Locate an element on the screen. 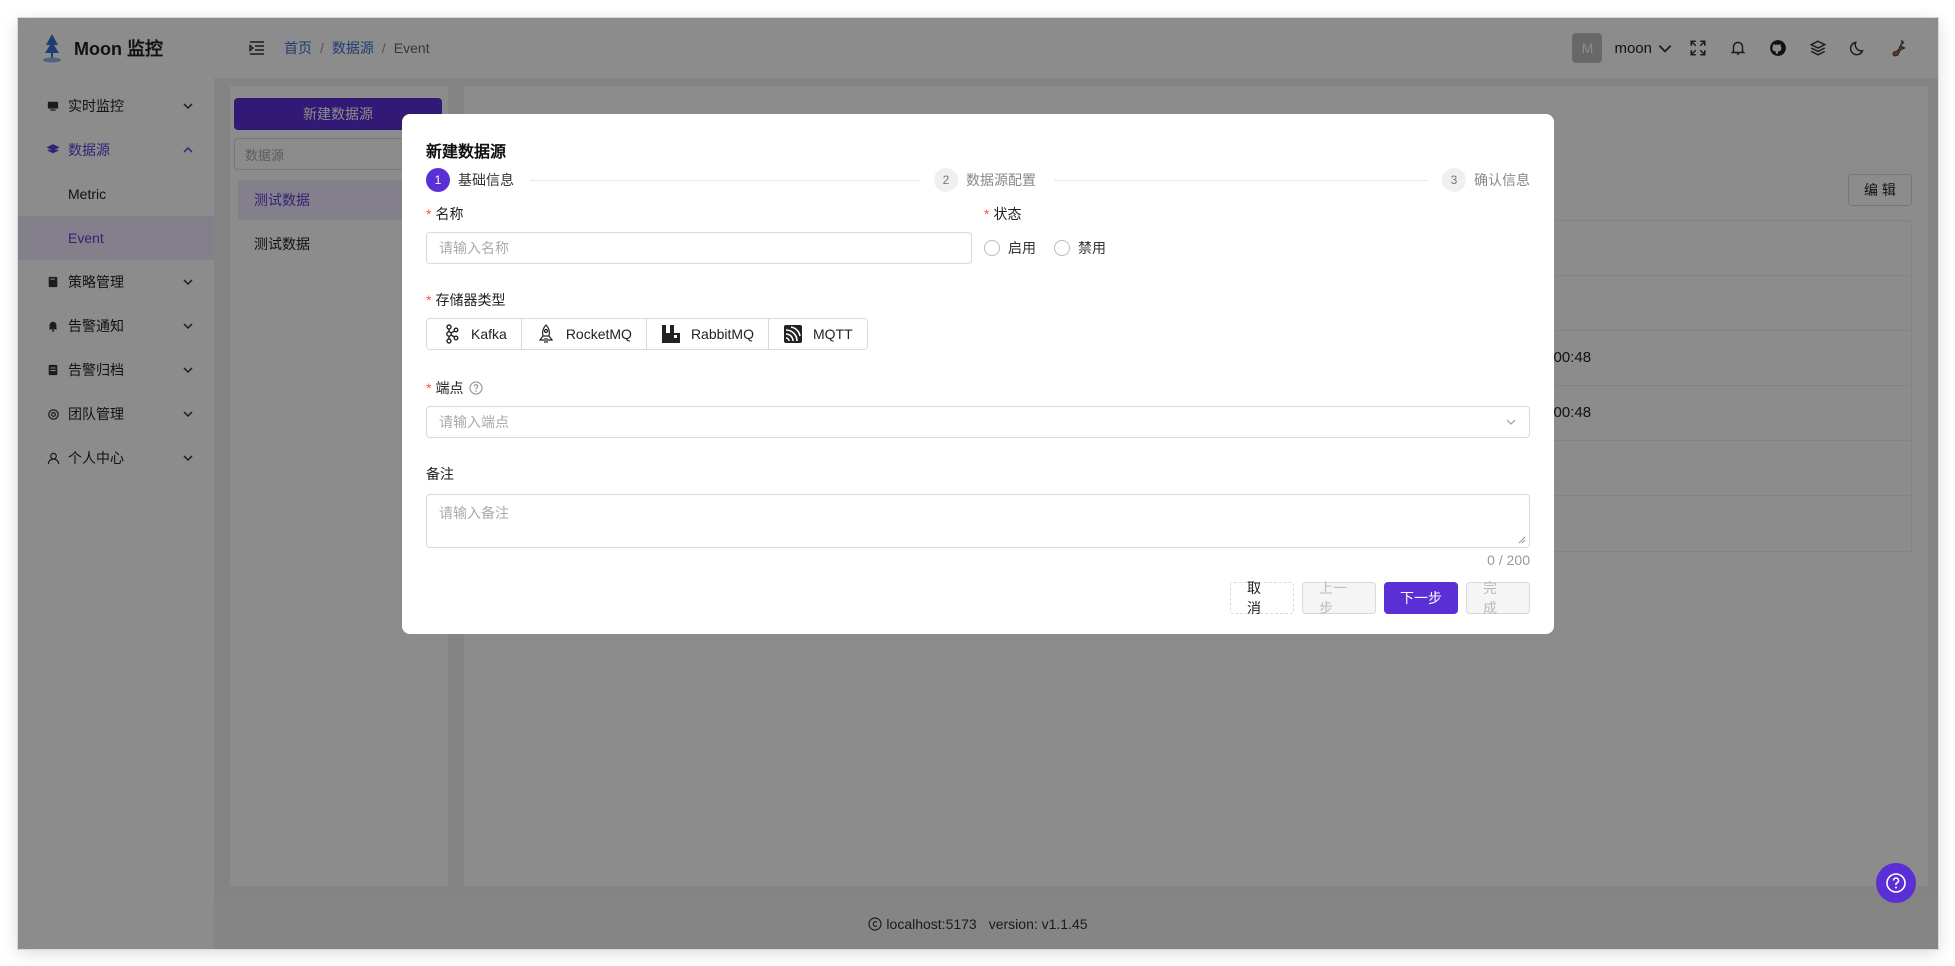 This screenshot has width=1955, height=966. endpoint-placeholder: 请输入端点 is located at coordinates (474, 422).